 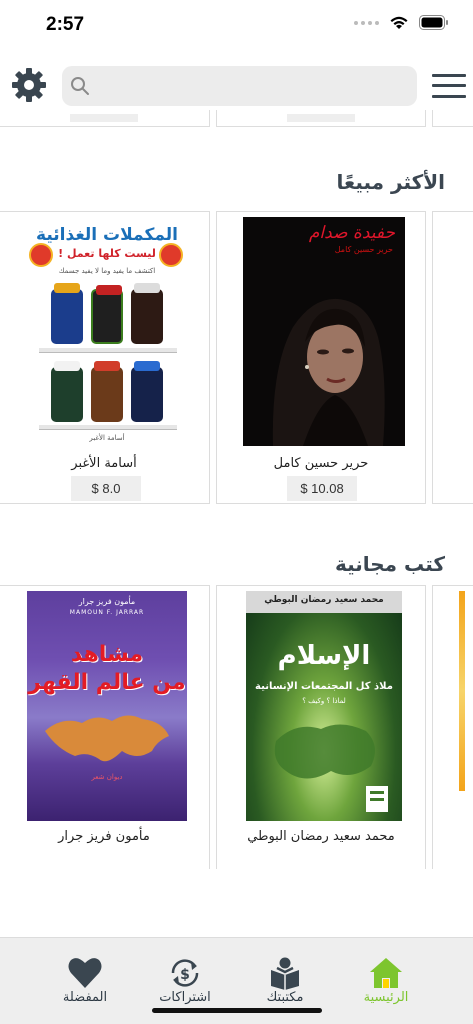 What do you see at coordinates (399, 22) in the screenshot?
I see `wifi-icon` at bounding box center [399, 22].